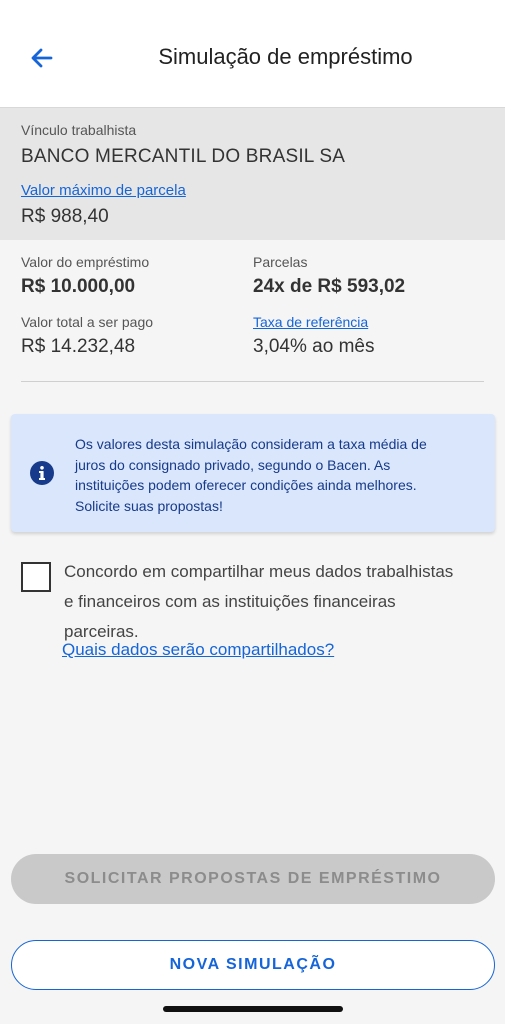 The height and width of the screenshot is (1024, 505). I want to click on loan-amount-label: Valor do empréstimo, so click(85, 262).